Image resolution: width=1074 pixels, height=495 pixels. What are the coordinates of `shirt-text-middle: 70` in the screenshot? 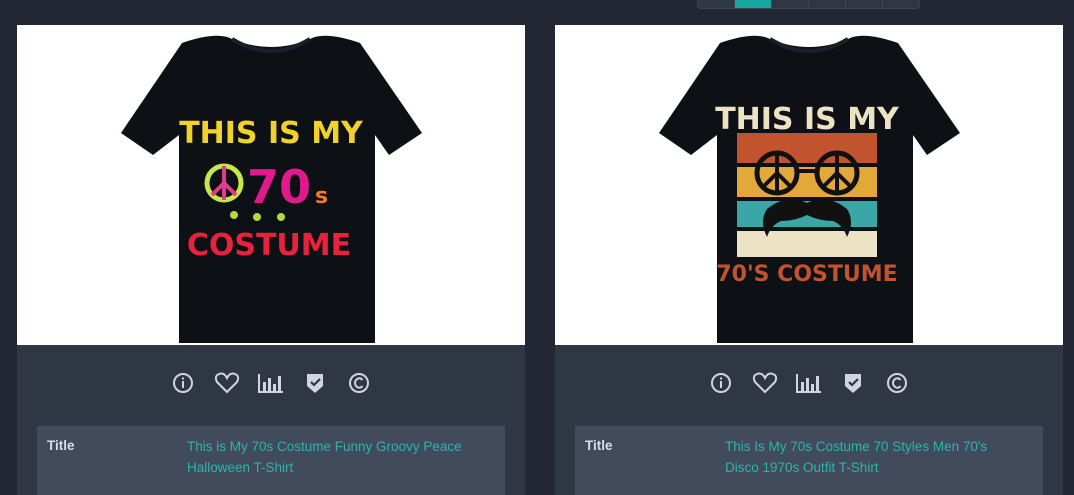 It's located at (279, 187).